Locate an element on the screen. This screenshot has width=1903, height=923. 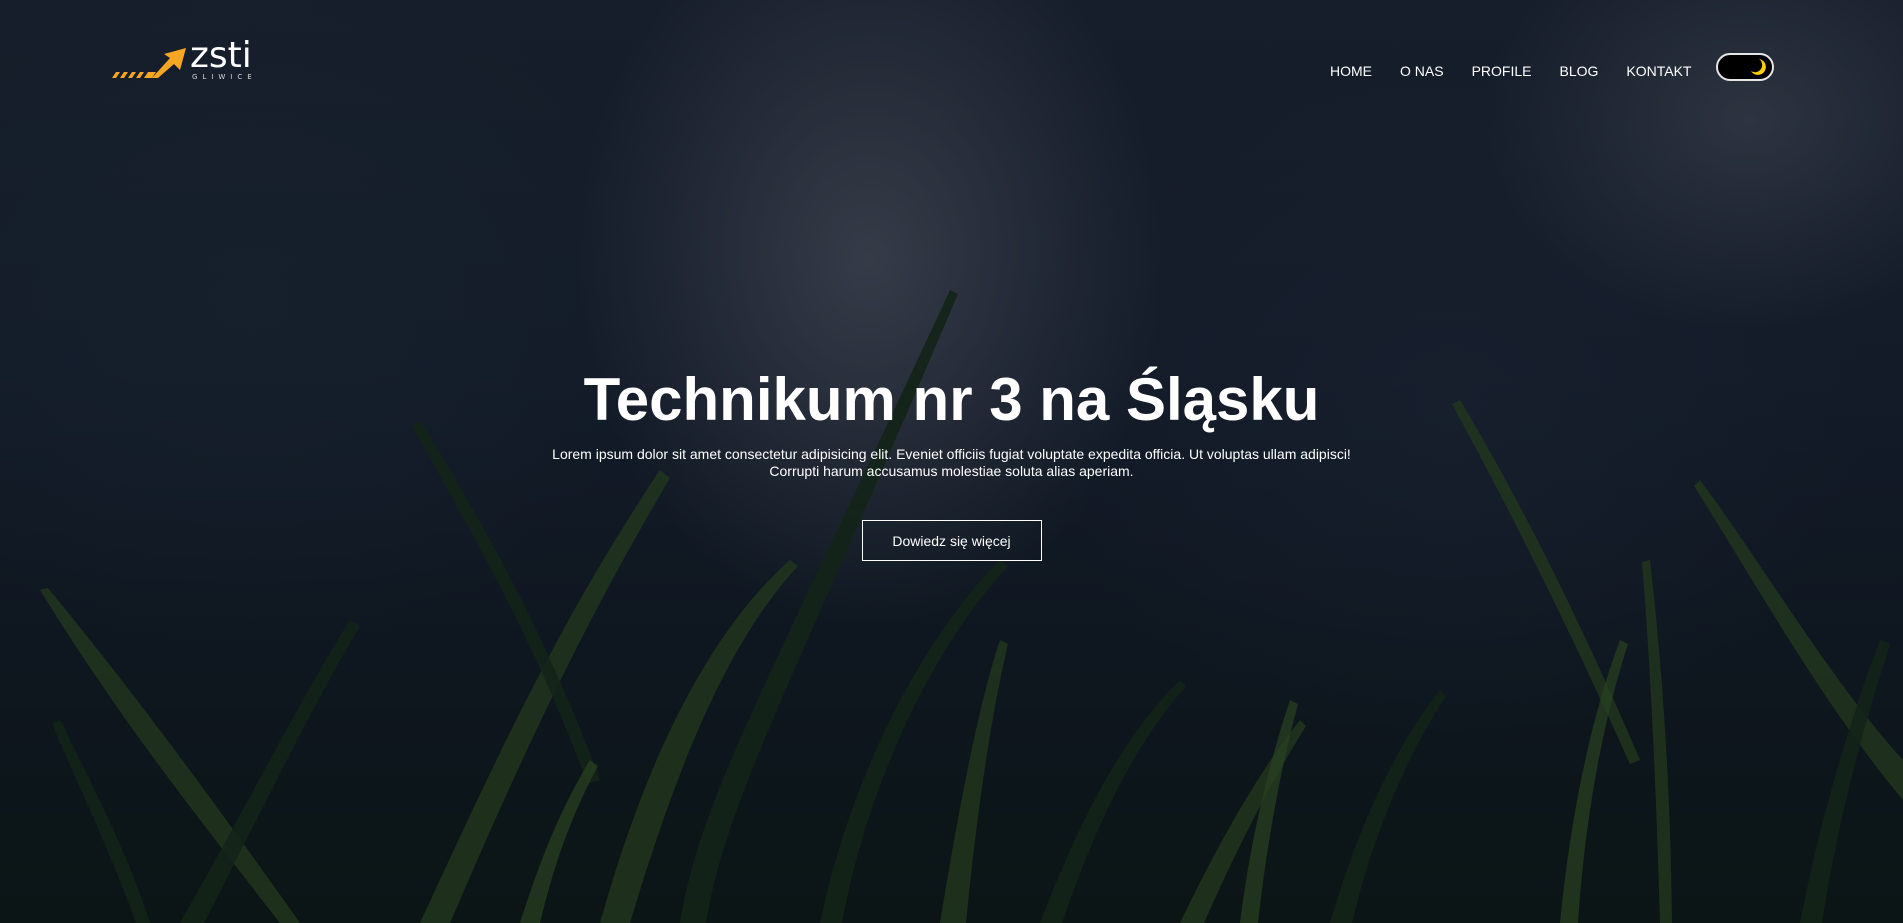
nav-link-blog: BLOG is located at coordinates (1578, 71).